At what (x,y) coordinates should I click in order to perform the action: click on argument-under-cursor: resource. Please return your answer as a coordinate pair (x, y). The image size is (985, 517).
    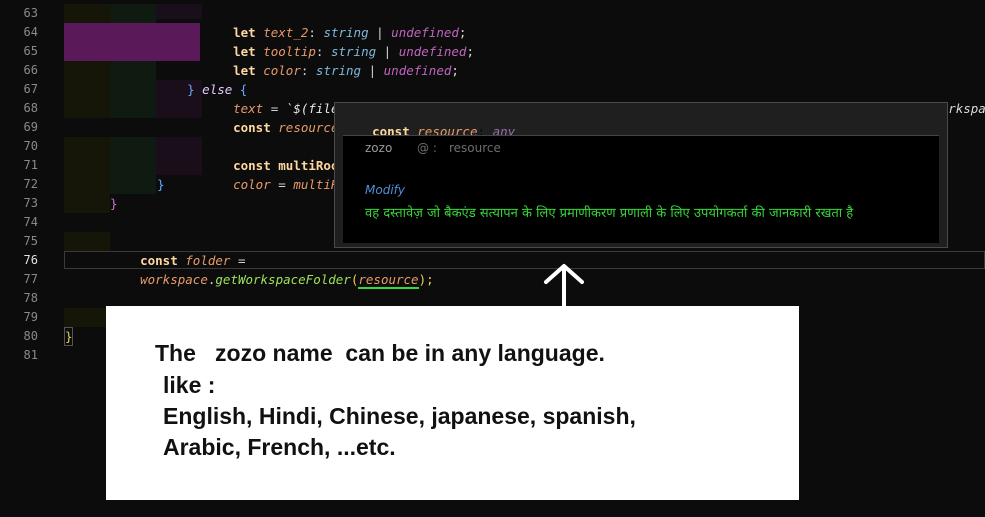
    Looking at the image, I should click on (388, 280).